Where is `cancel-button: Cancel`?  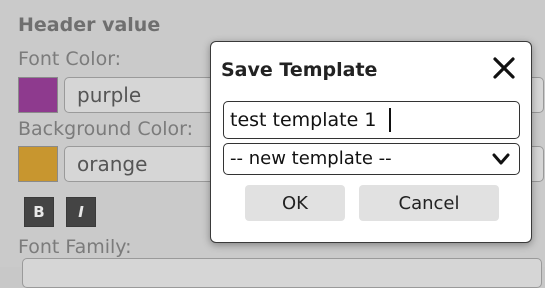
cancel-button: Cancel is located at coordinates (429, 203).